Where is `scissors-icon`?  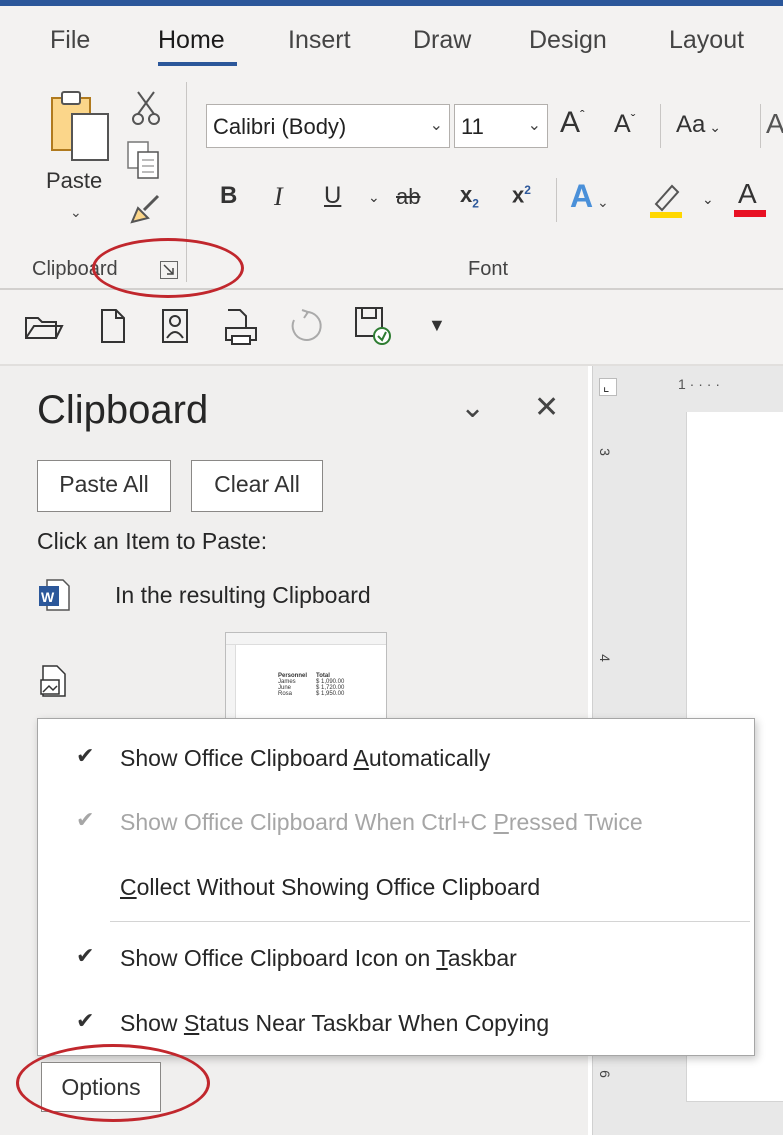
scissors-icon is located at coordinates (146, 108).